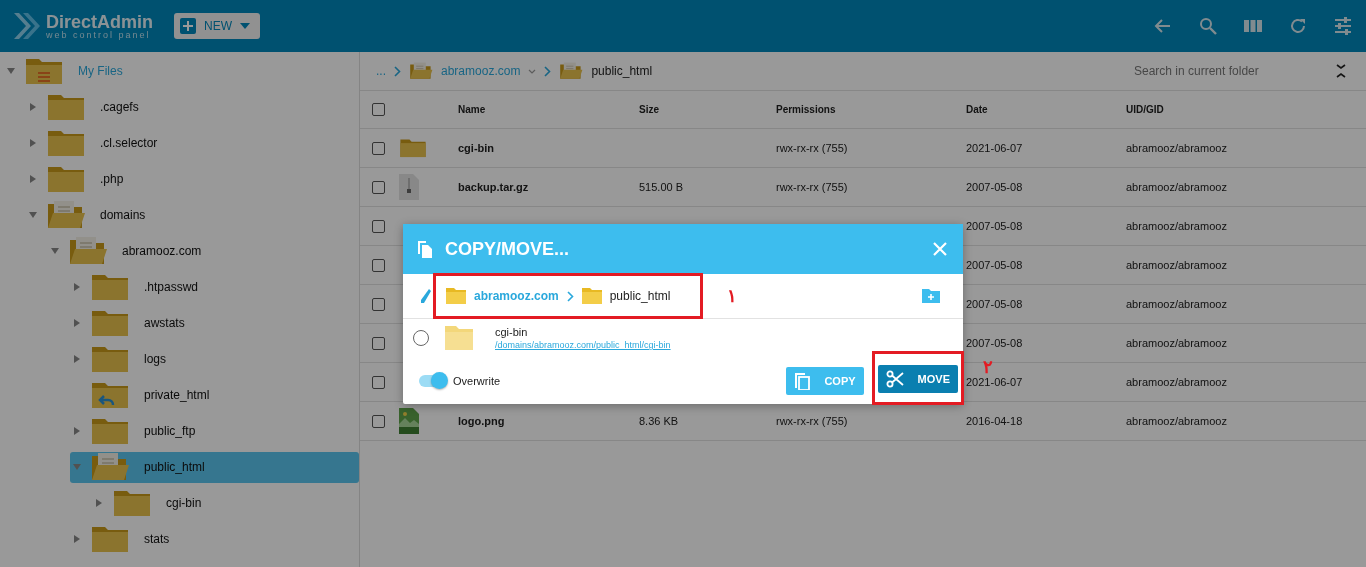  Describe the element at coordinates (994, 382) in the screenshot. I see `table-cell: 2021-06-07` at that location.